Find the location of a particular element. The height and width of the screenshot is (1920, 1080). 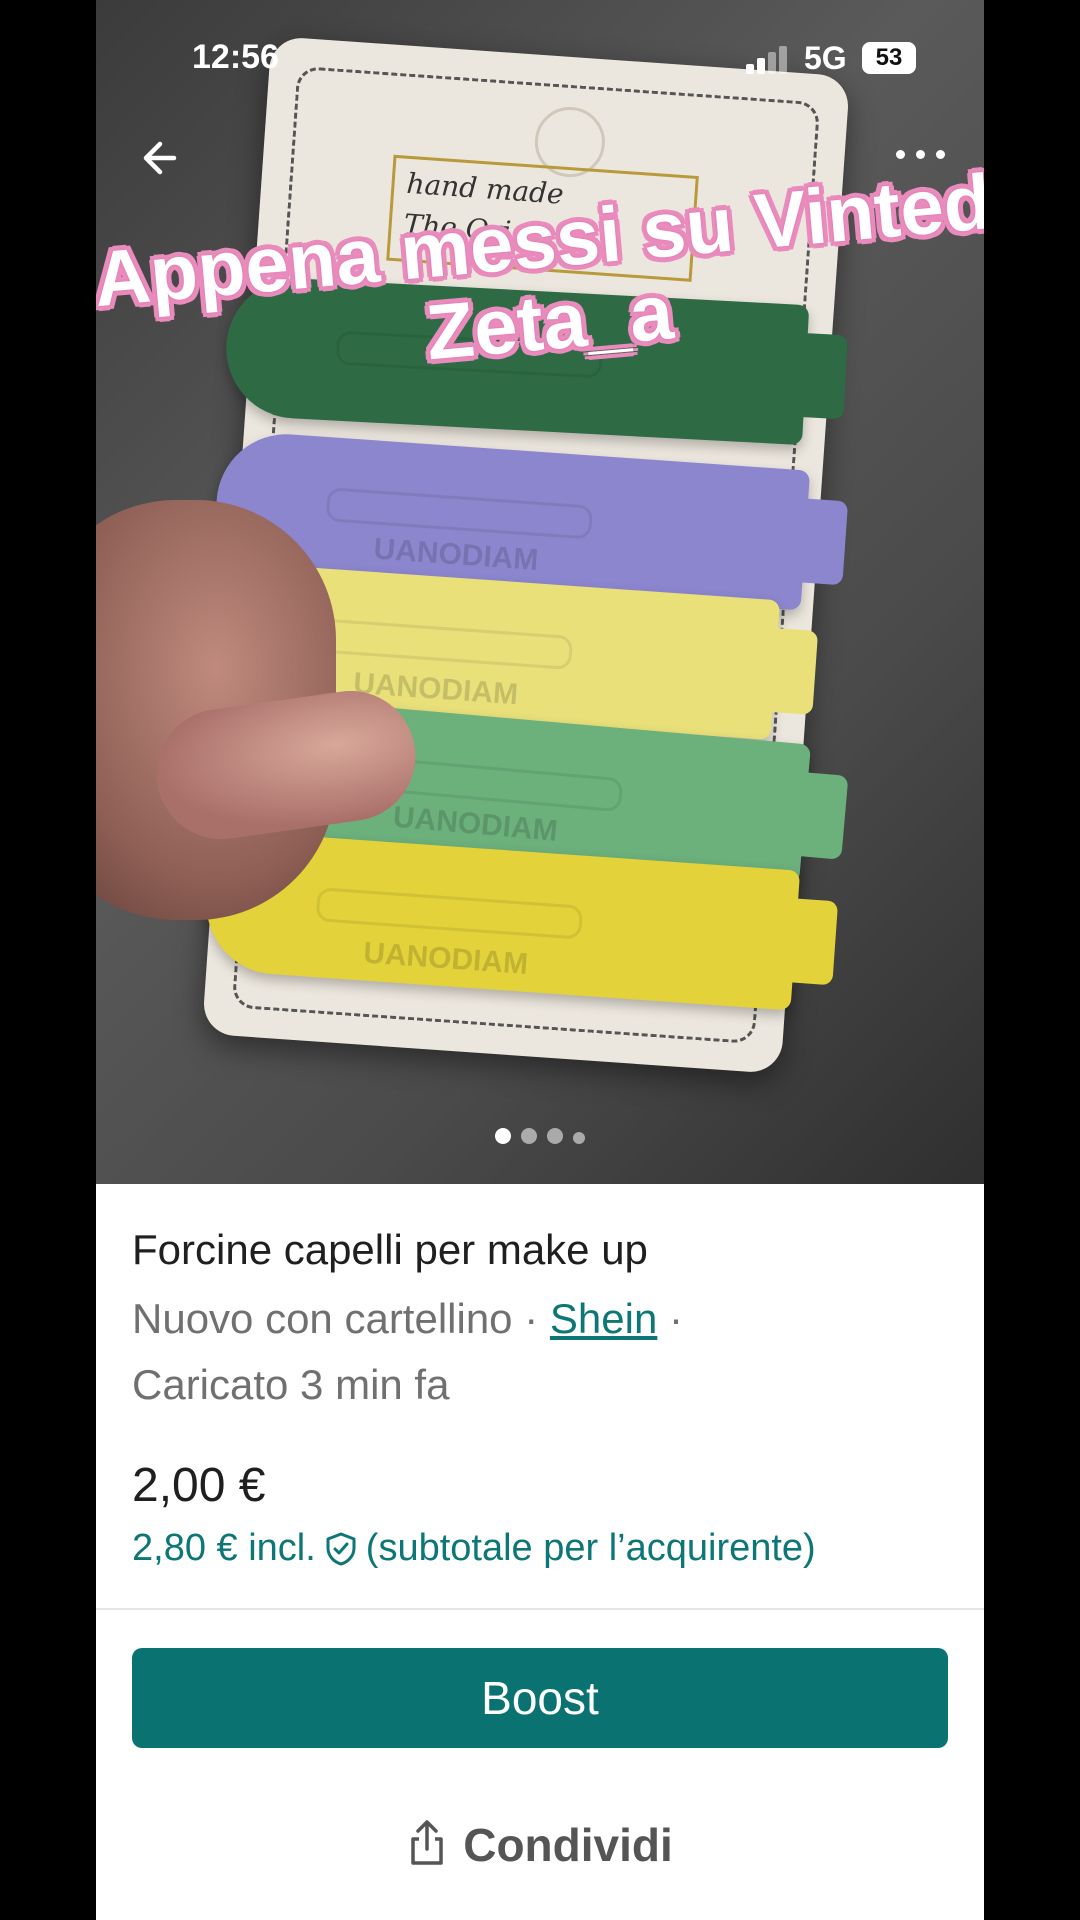

more-horizontal-icon is located at coordinates (900, 154).